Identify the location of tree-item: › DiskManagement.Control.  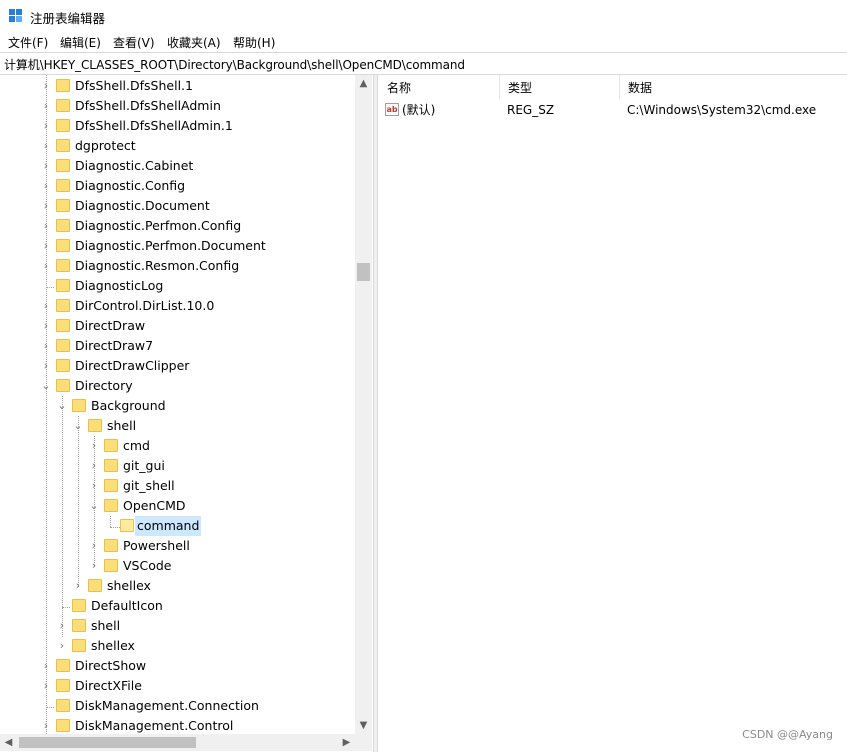
(177, 726).